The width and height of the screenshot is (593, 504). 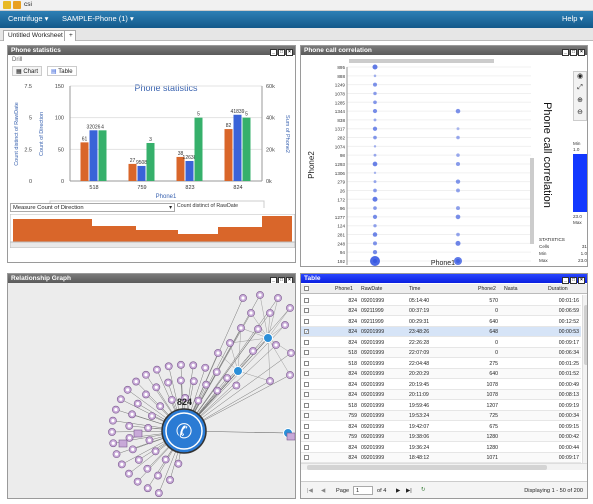 What do you see at coordinates (409, 491) in the screenshot?
I see `last-page-icon: ▶|` at bounding box center [409, 491].